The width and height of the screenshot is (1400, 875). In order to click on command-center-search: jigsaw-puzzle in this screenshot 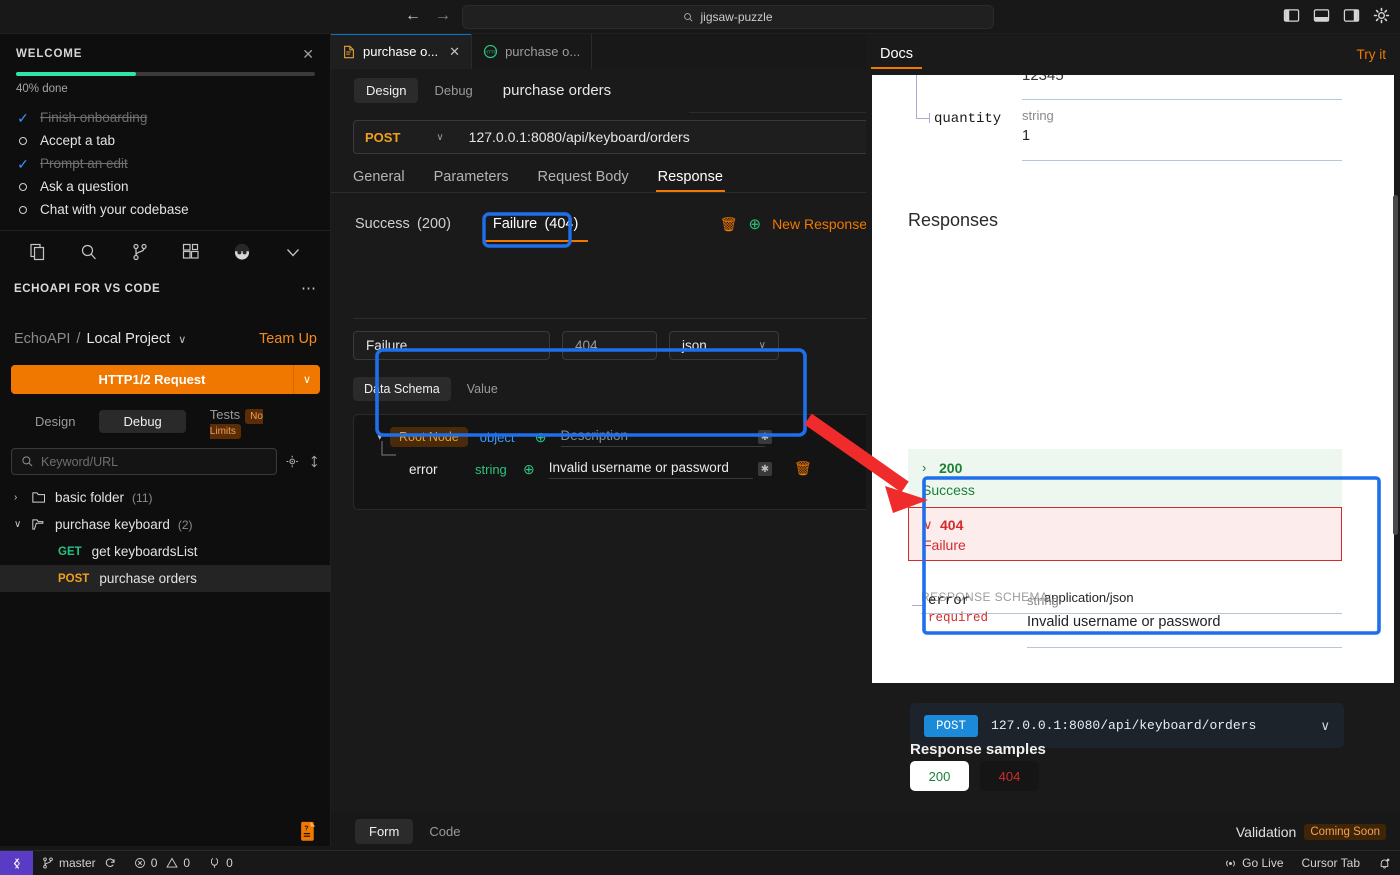, I will do `click(728, 17)`.